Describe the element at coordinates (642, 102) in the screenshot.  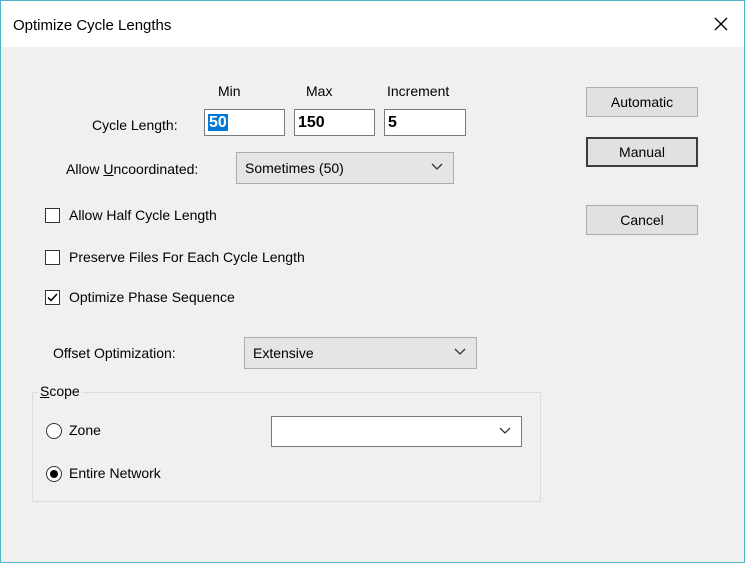
I see `automatic-button: Automatic` at that location.